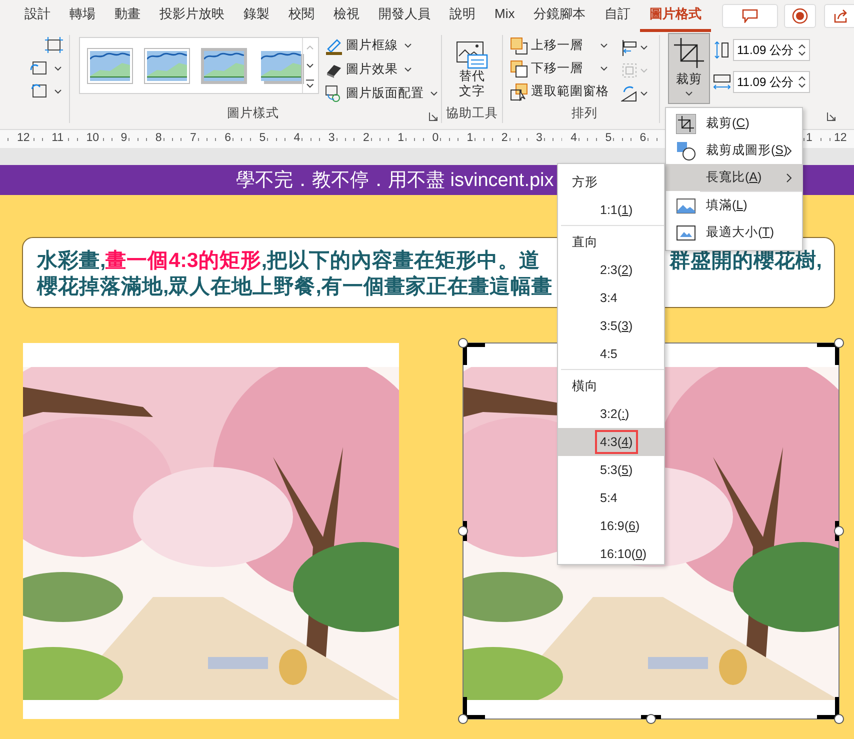  What do you see at coordinates (472, 113) in the screenshot?
I see `group-label: 協助工具` at bounding box center [472, 113].